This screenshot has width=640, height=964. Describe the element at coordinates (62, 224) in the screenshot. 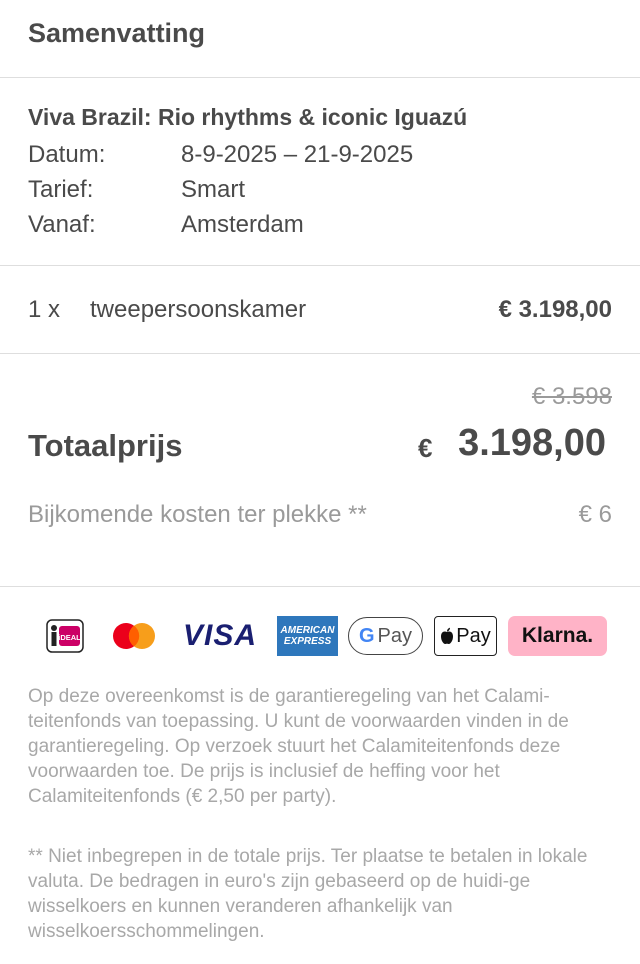

I see `departure-label: Vanaf:` at that location.